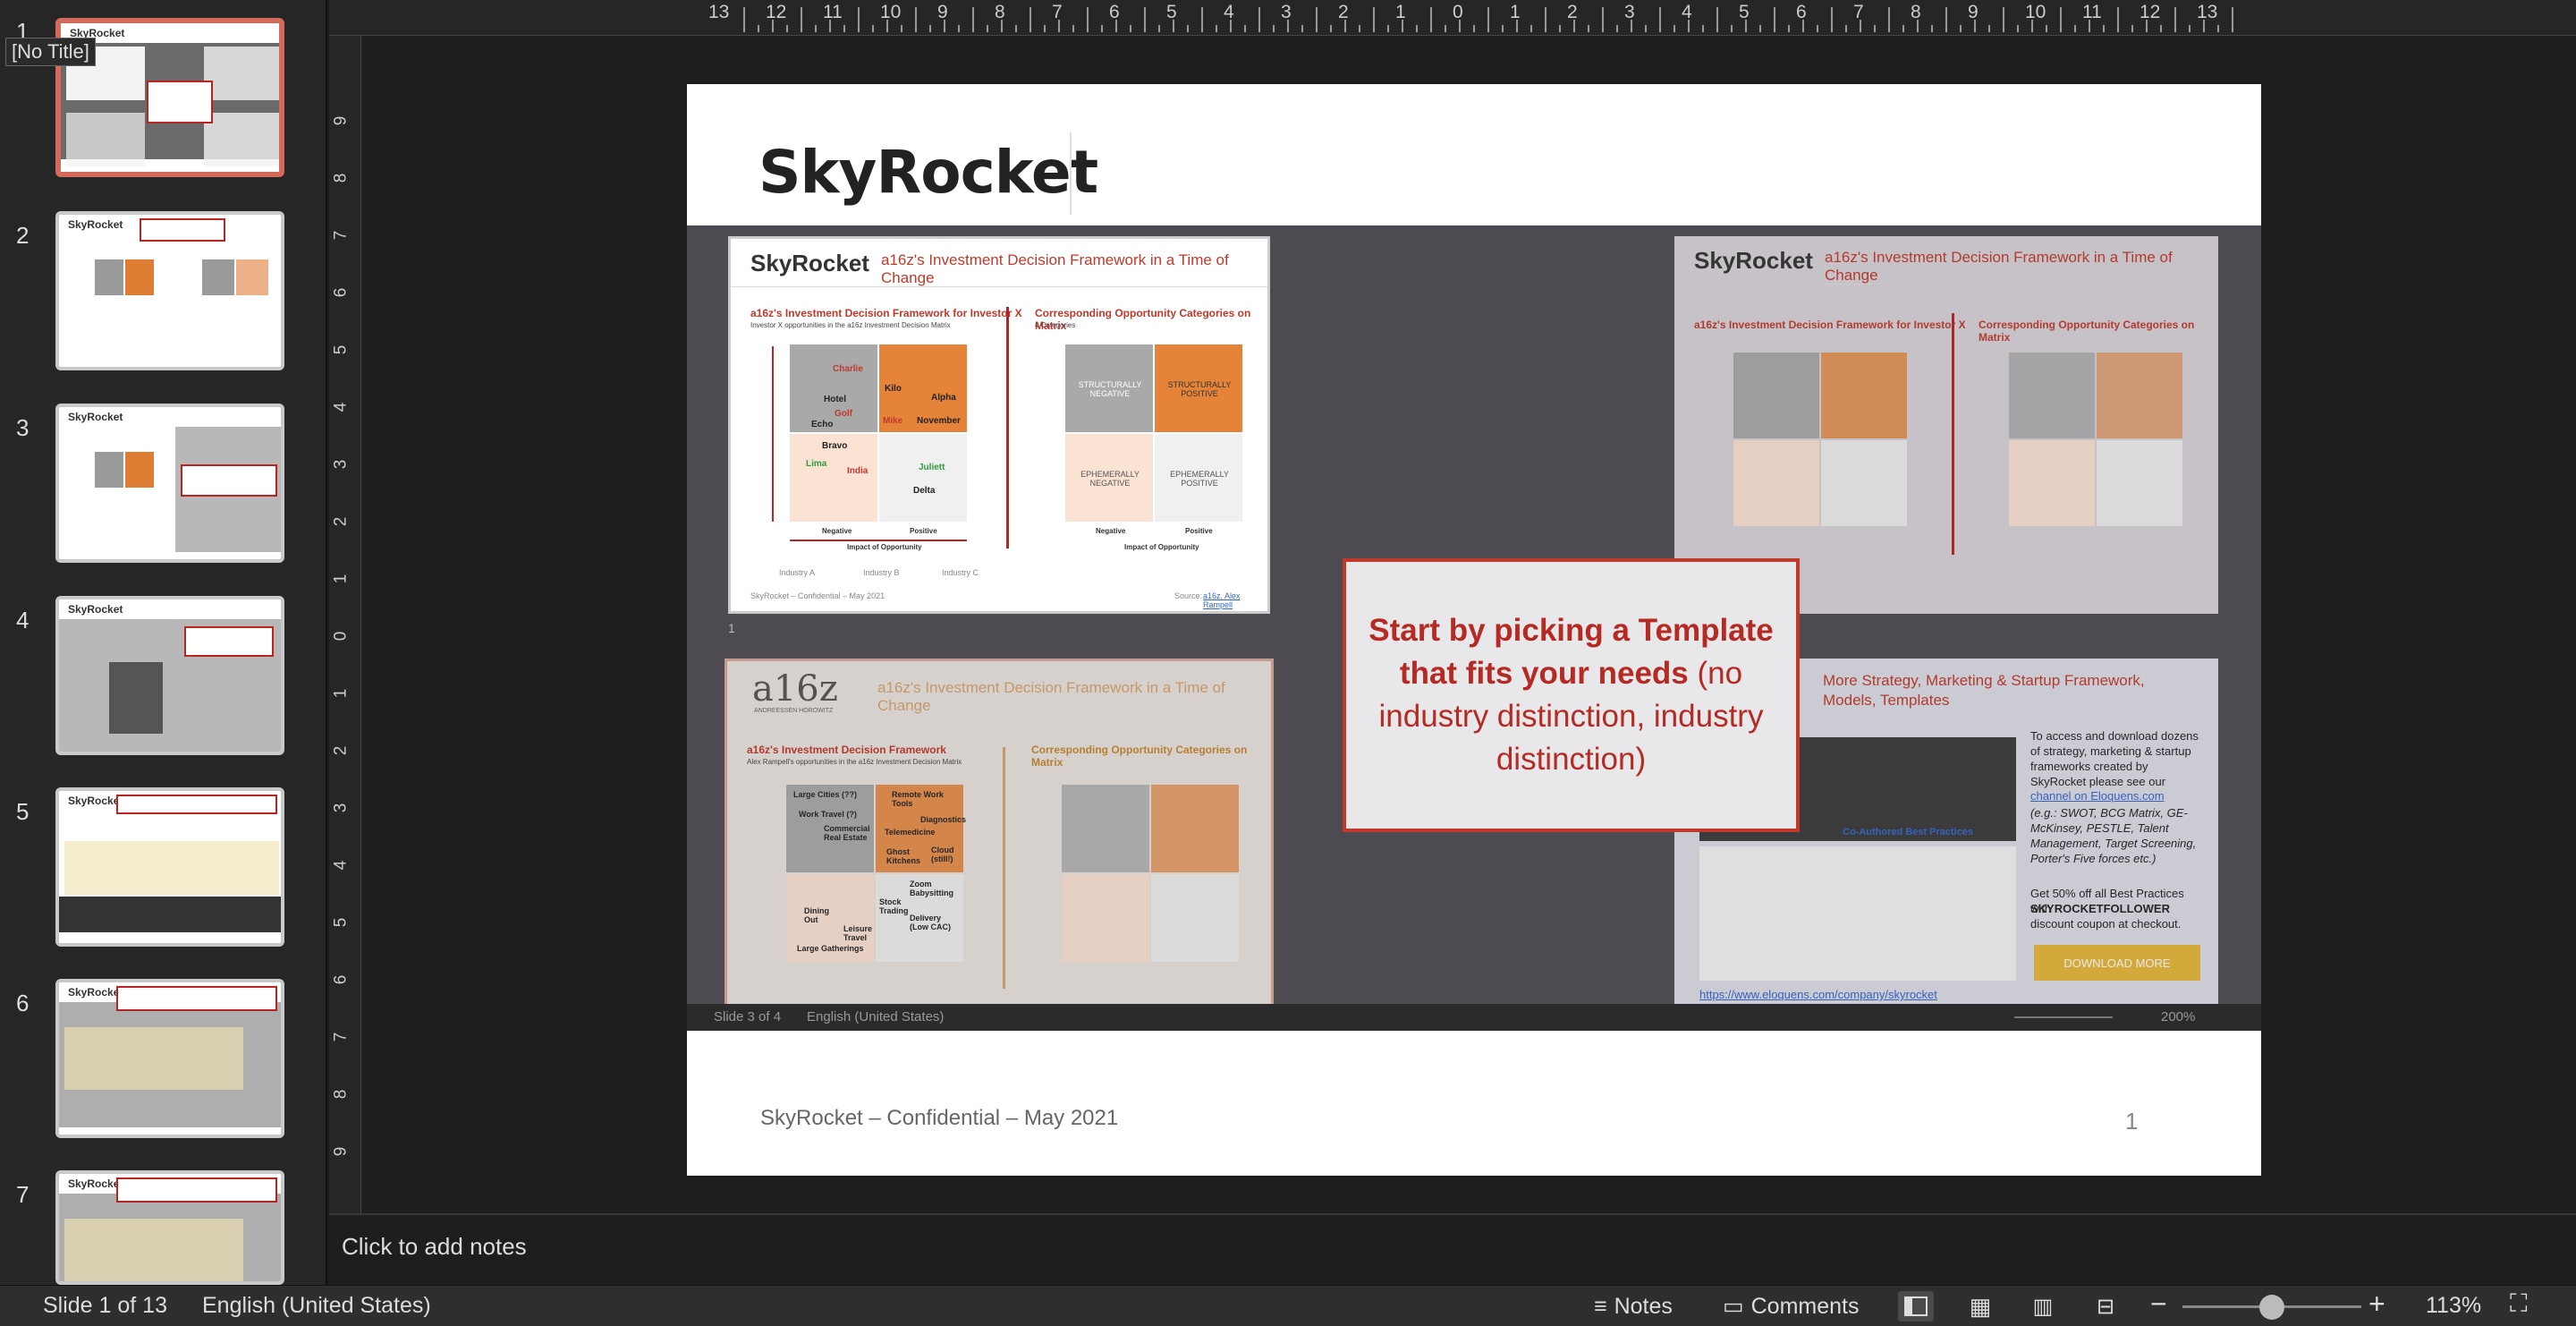 Image resolution: width=2576 pixels, height=1326 pixels. What do you see at coordinates (23, 620) in the screenshot?
I see `thumbnail-number: 4` at bounding box center [23, 620].